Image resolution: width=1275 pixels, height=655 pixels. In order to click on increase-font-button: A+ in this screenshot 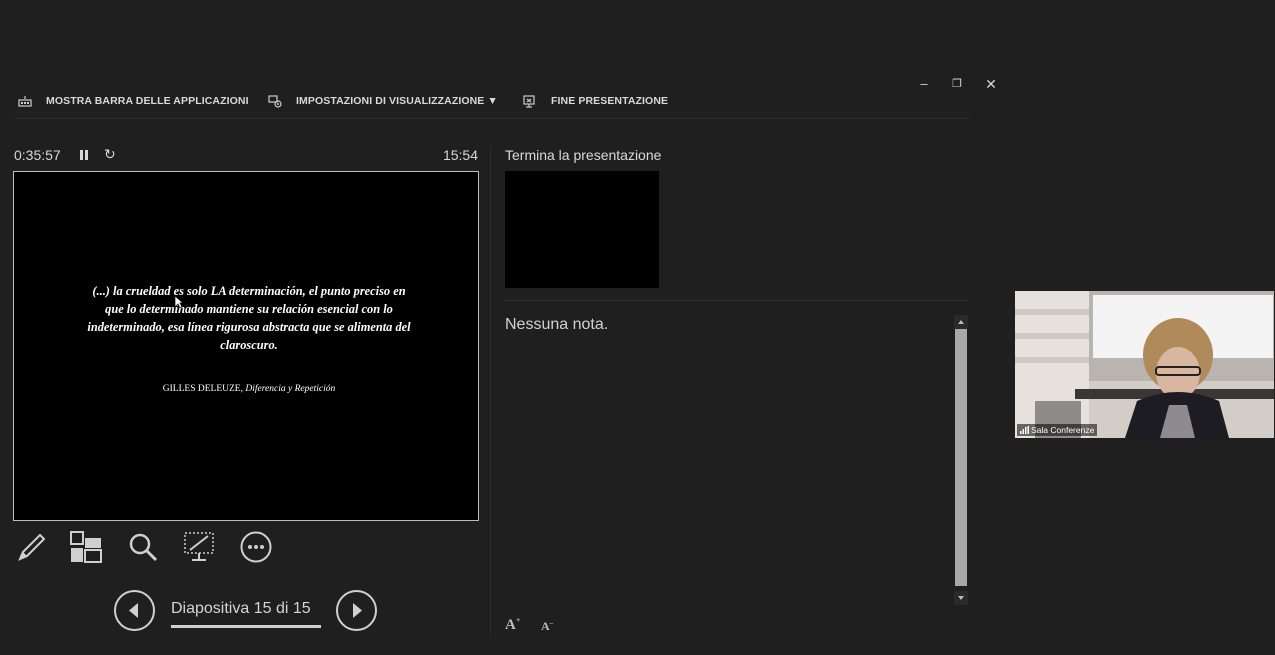, I will do `click(512, 625)`.